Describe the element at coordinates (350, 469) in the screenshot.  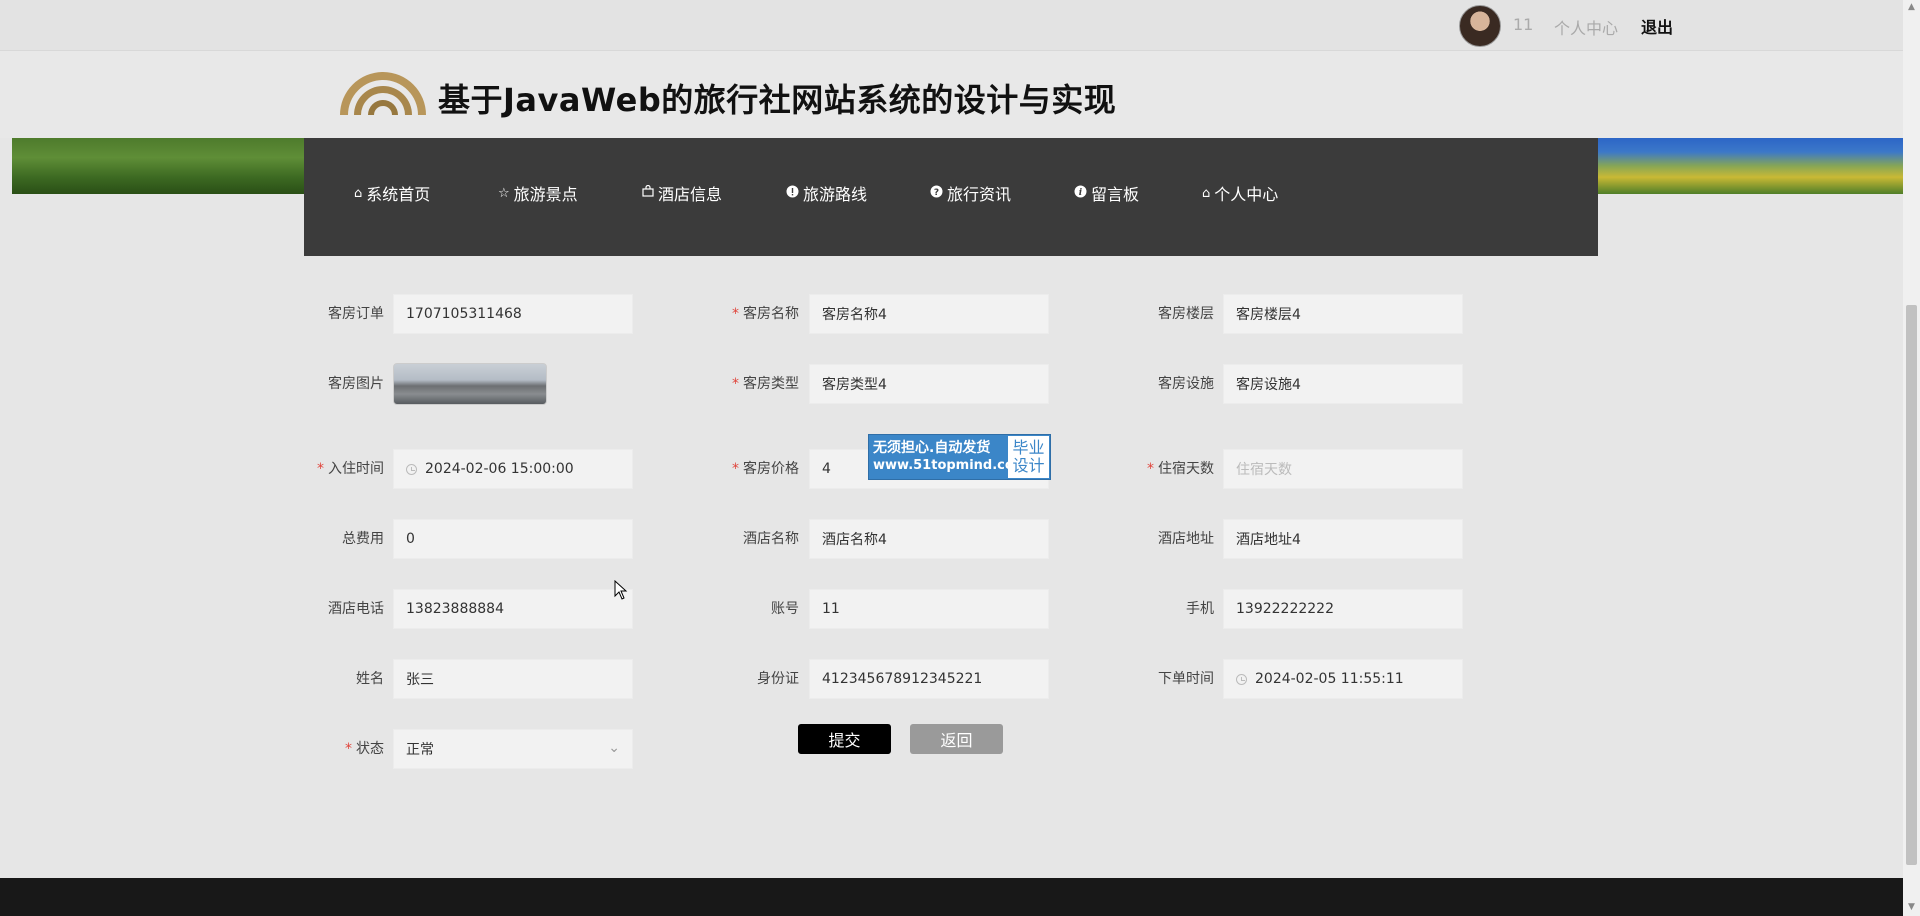
I see `label-checkin-time: * 入住时间` at that location.